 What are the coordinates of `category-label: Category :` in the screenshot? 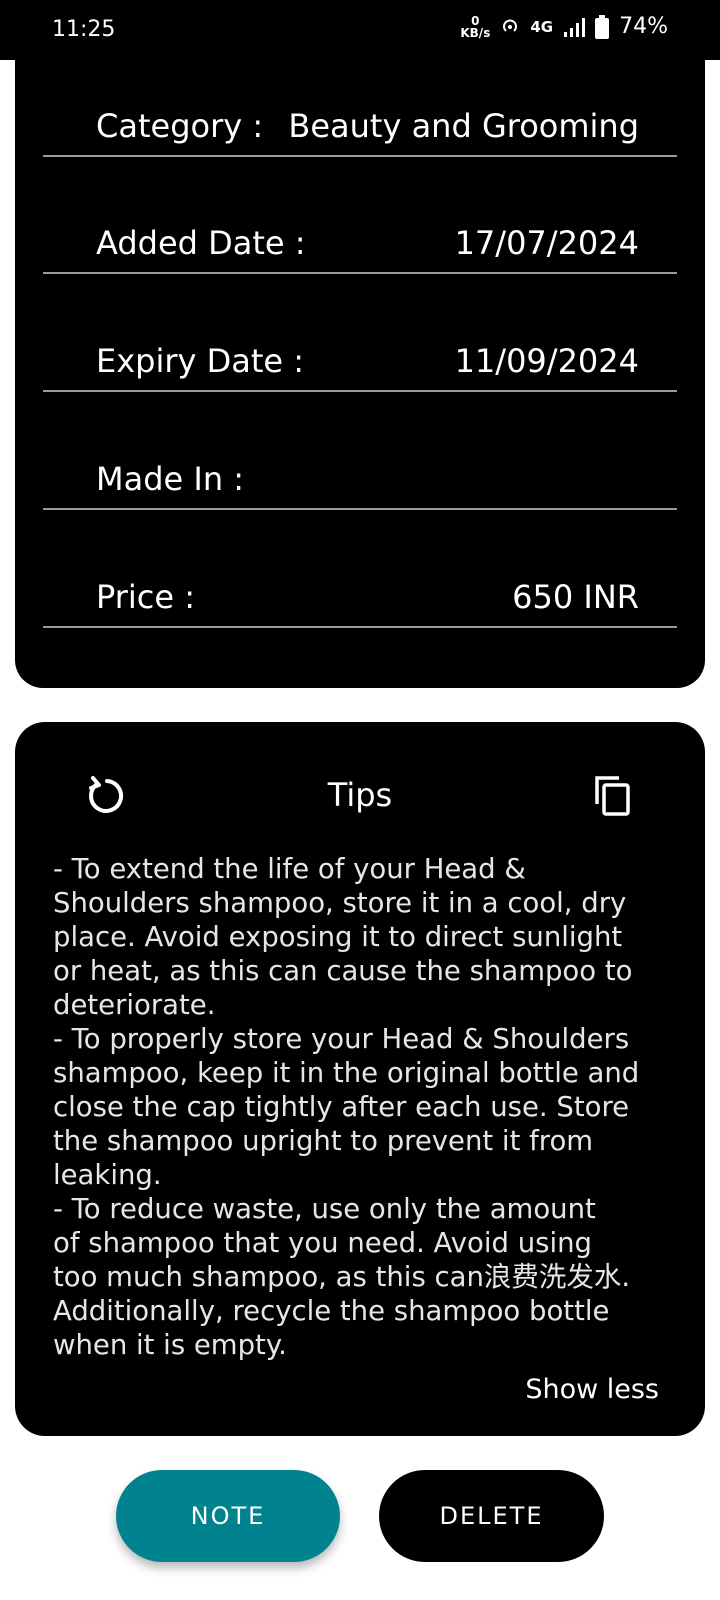 It's located at (180, 126).